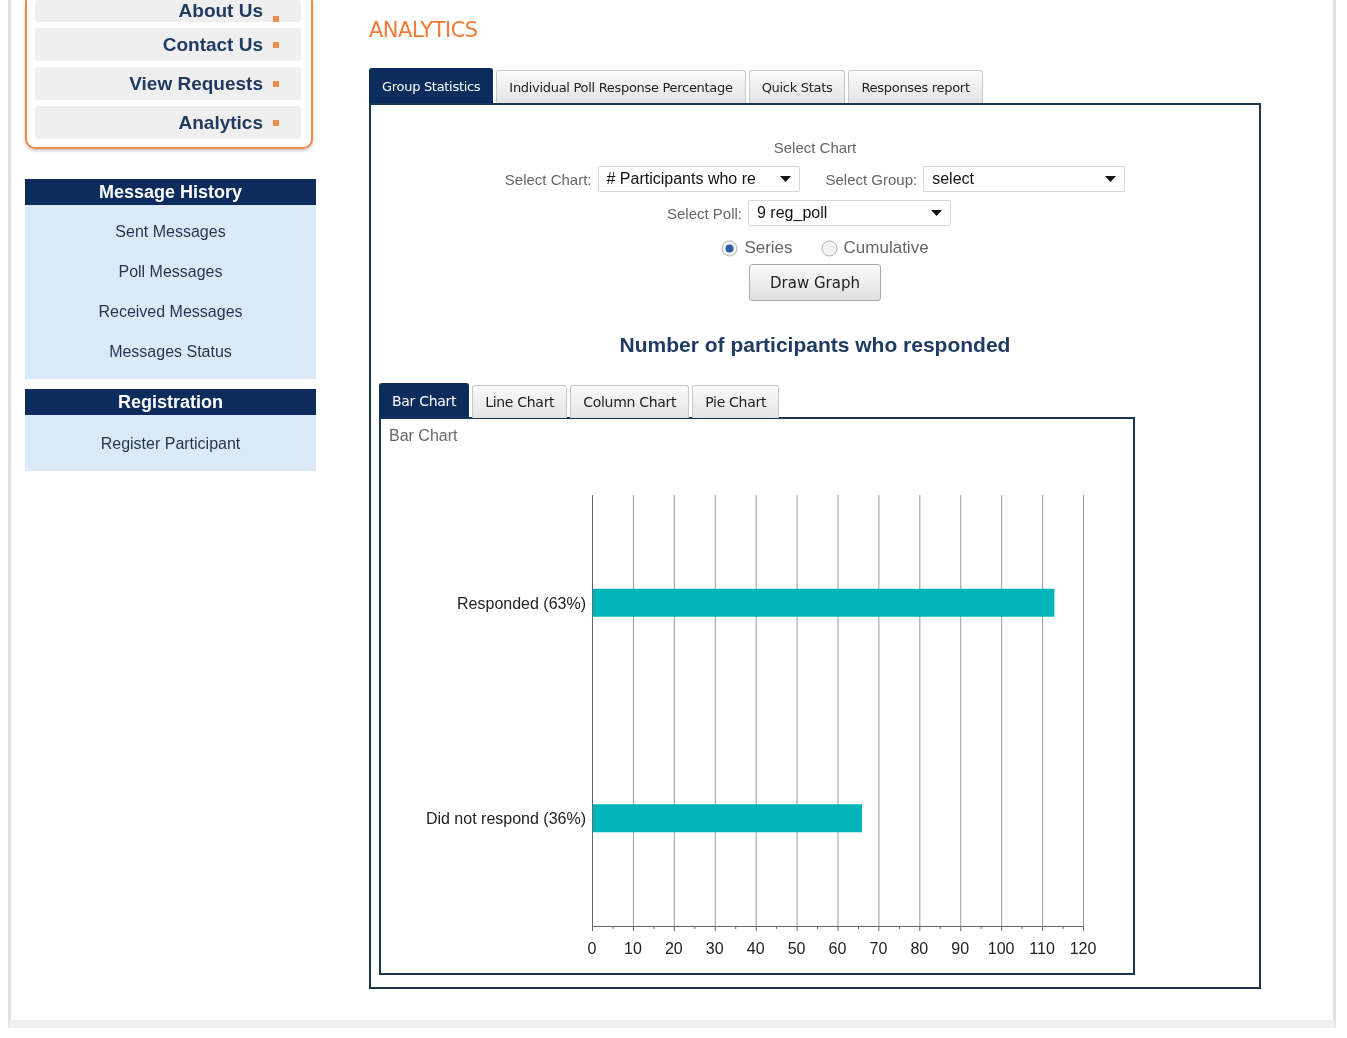 The image size is (1347, 1038). Describe the element at coordinates (849, 213) in the screenshot. I see `dropdown: 9 reg_poll` at that location.